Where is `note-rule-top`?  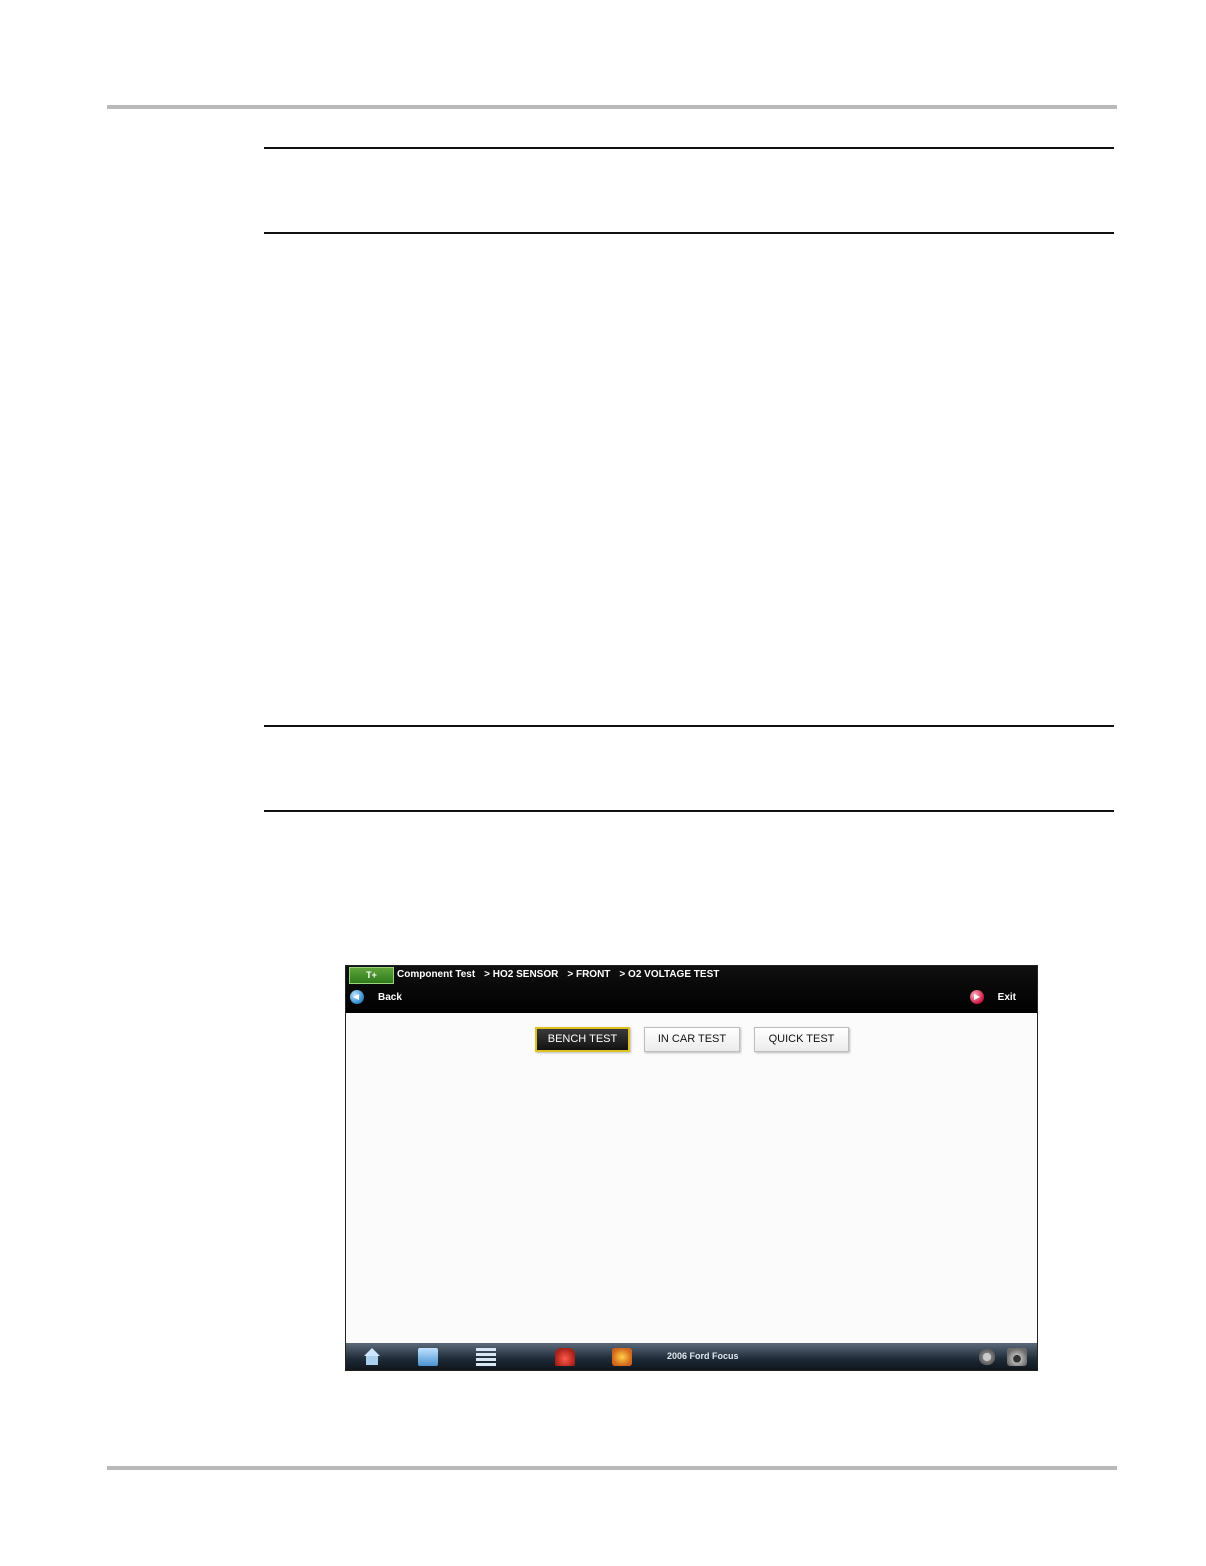
note-rule-top is located at coordinates (689, 148).